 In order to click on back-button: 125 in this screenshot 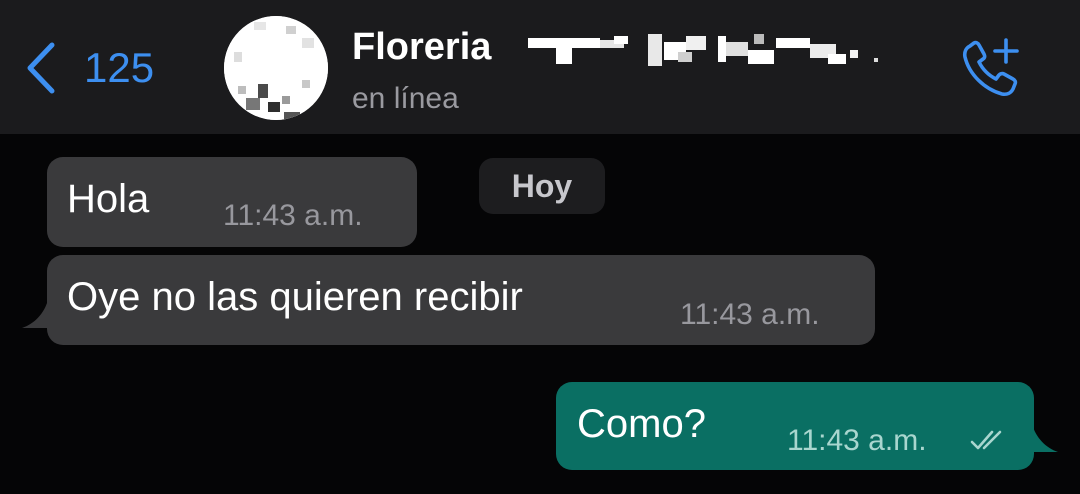, I will do `click(89, 68)`.